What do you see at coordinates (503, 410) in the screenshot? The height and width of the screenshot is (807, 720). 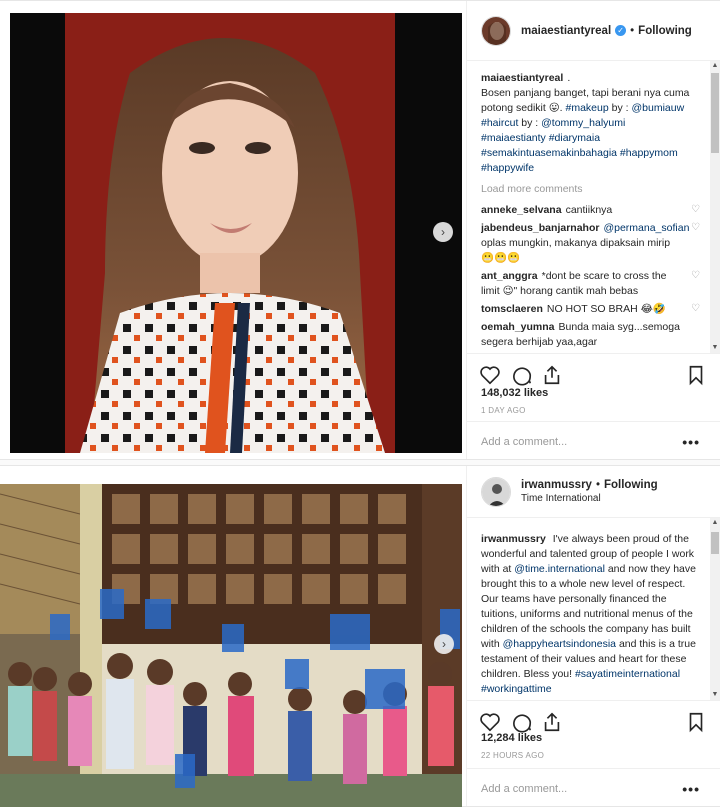 I see `post-timestamp: 1 DAY AGO` at bounding box center [503, 410].